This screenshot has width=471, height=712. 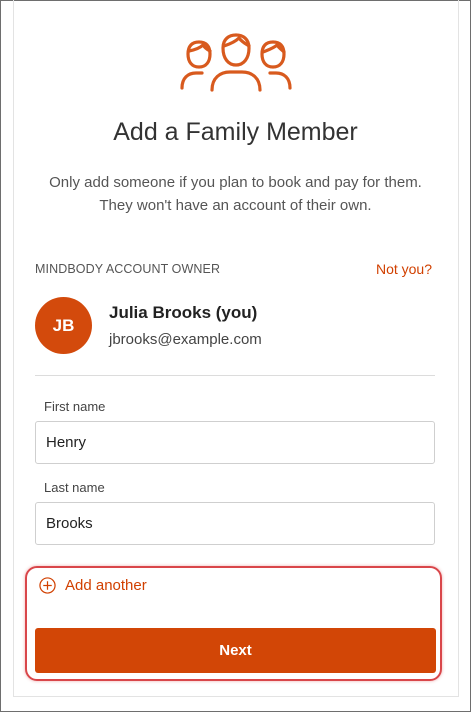 I want to click on plus-circle-icon, so click(x=47, y=585).